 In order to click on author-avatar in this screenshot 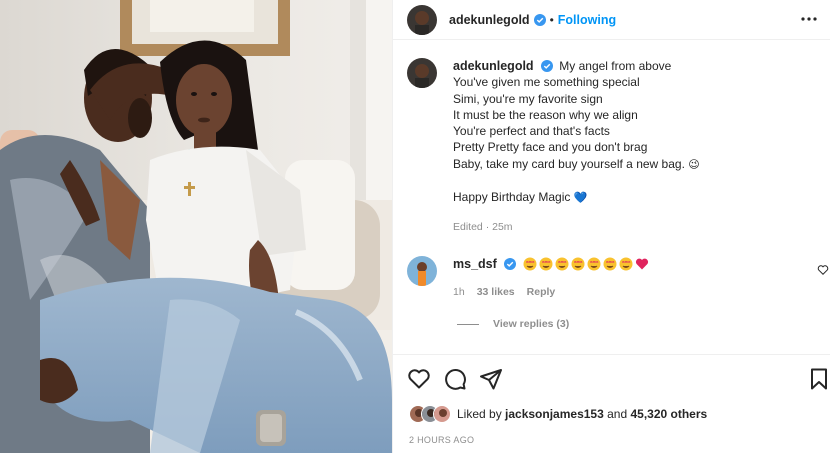, I will do `click(422, 19)`.